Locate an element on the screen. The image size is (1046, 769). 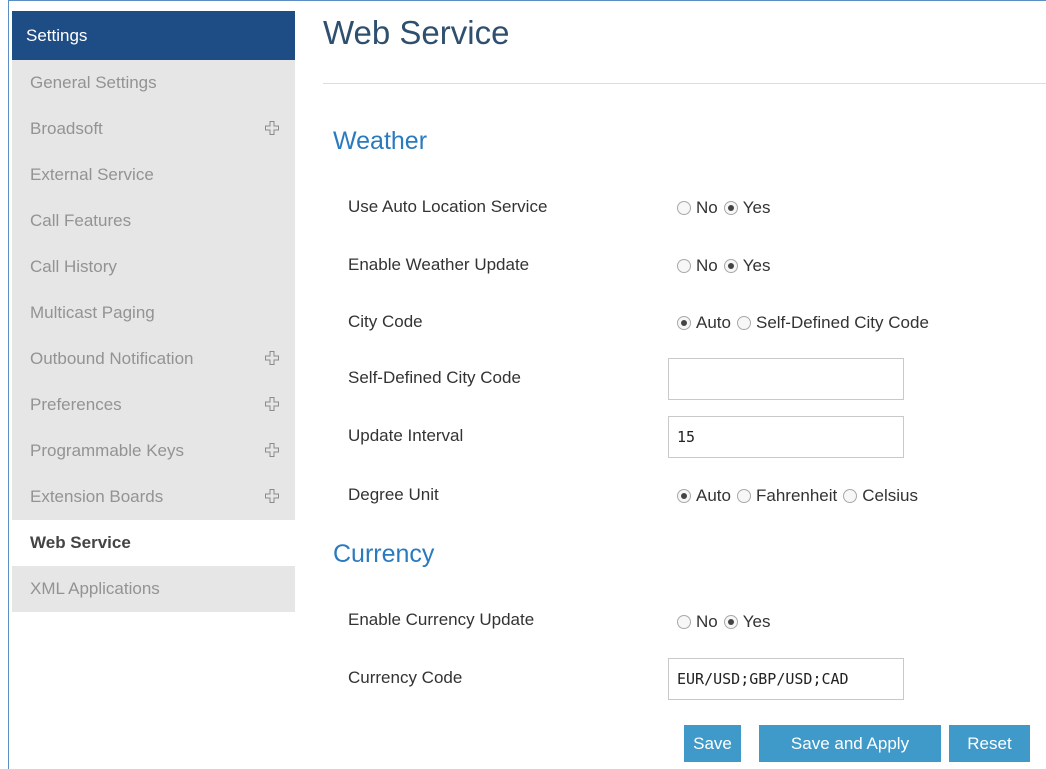
sidebar-item-label: Extension Boards is located at coordinates (97, 496).